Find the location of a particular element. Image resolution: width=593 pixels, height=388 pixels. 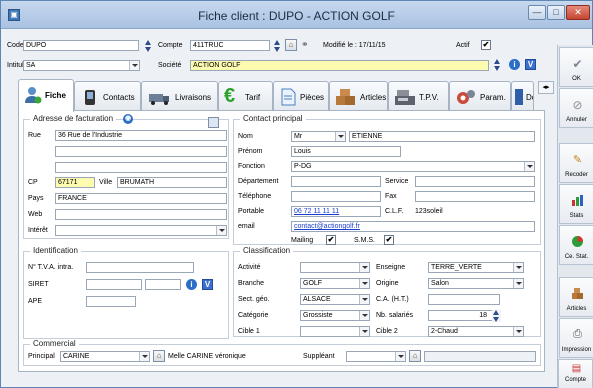

compte-label: Compte is located at coordinates (170, 45).